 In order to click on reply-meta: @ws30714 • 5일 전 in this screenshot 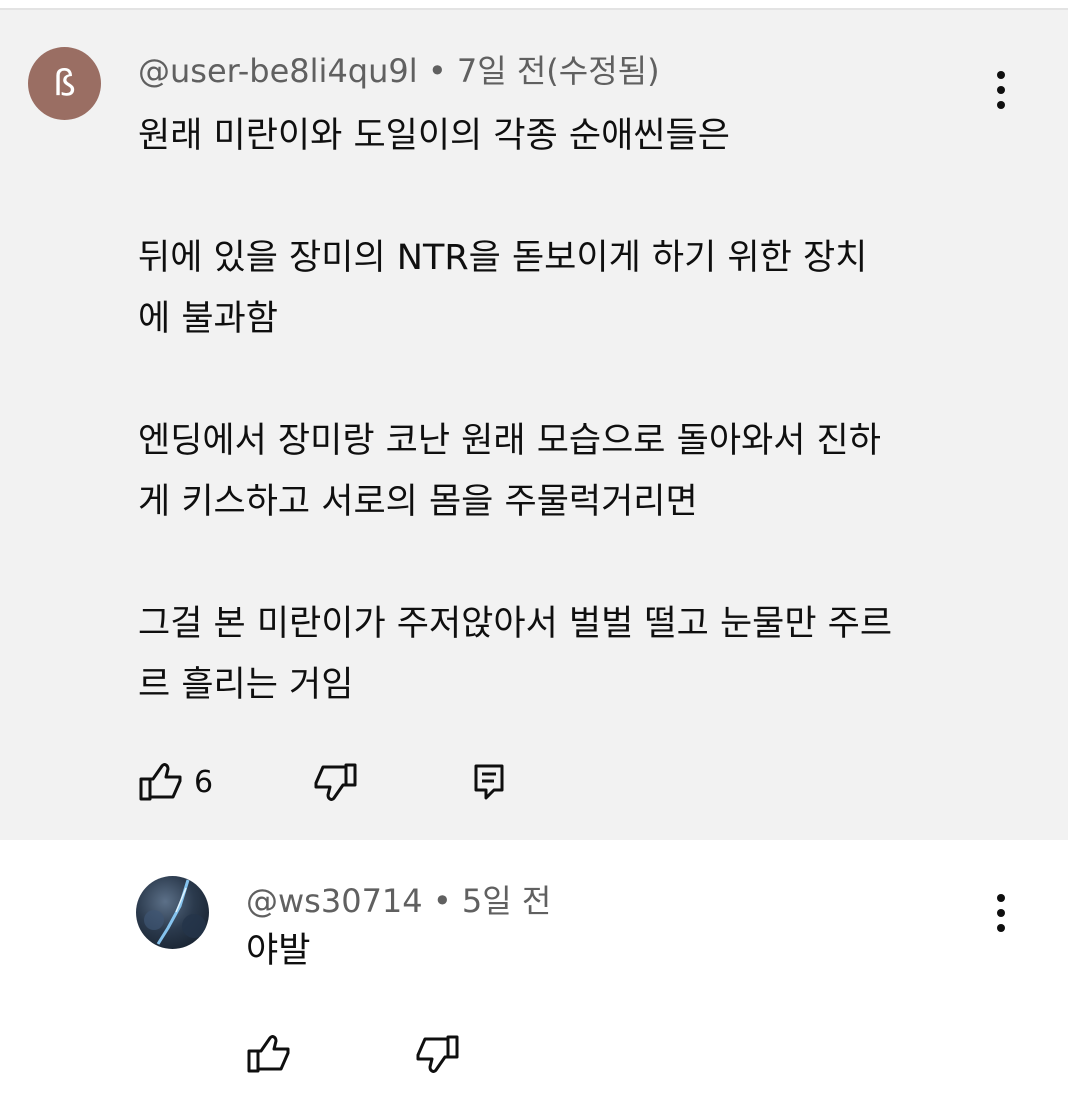, I will do `click(398, 899)`.